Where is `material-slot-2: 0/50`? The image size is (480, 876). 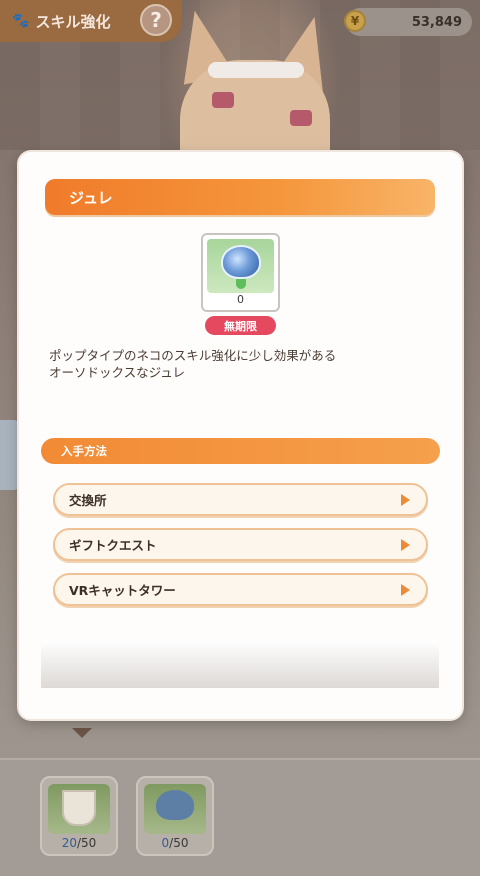 material-slot-2: 0/50 is located at coordinates (175, 816).